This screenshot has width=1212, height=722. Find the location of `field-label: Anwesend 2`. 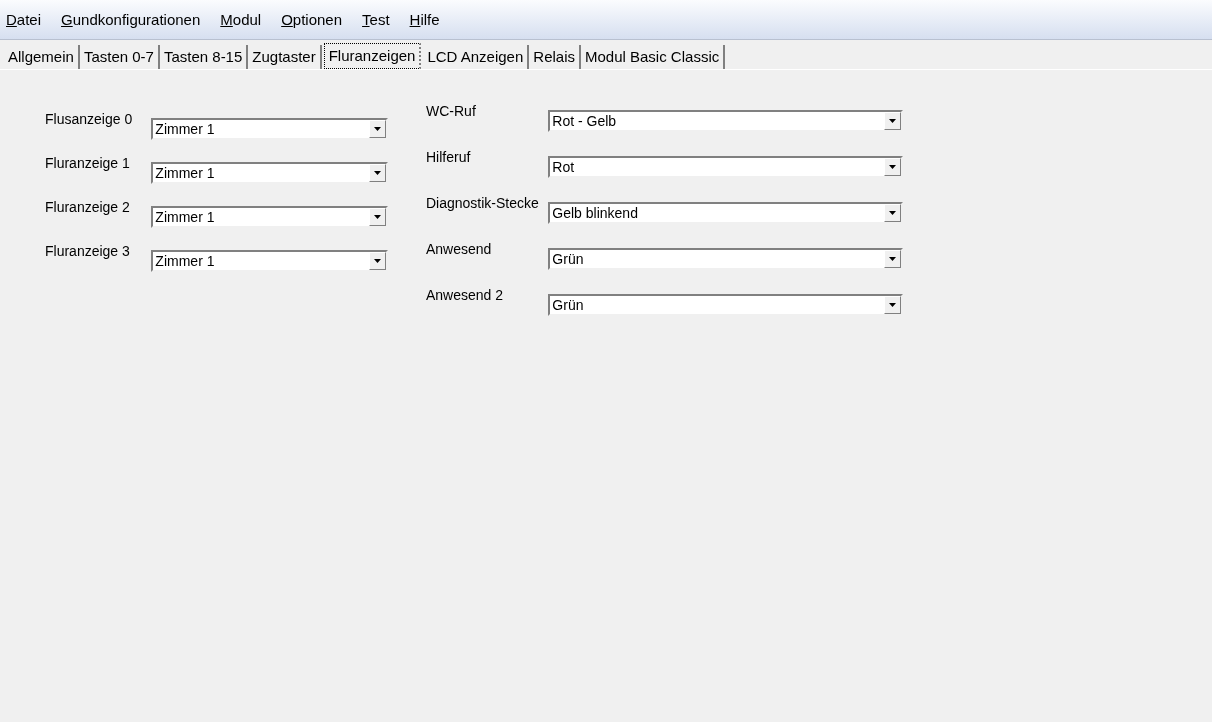

field-label: Anwesend 2 is located at coordinates (465, 295).